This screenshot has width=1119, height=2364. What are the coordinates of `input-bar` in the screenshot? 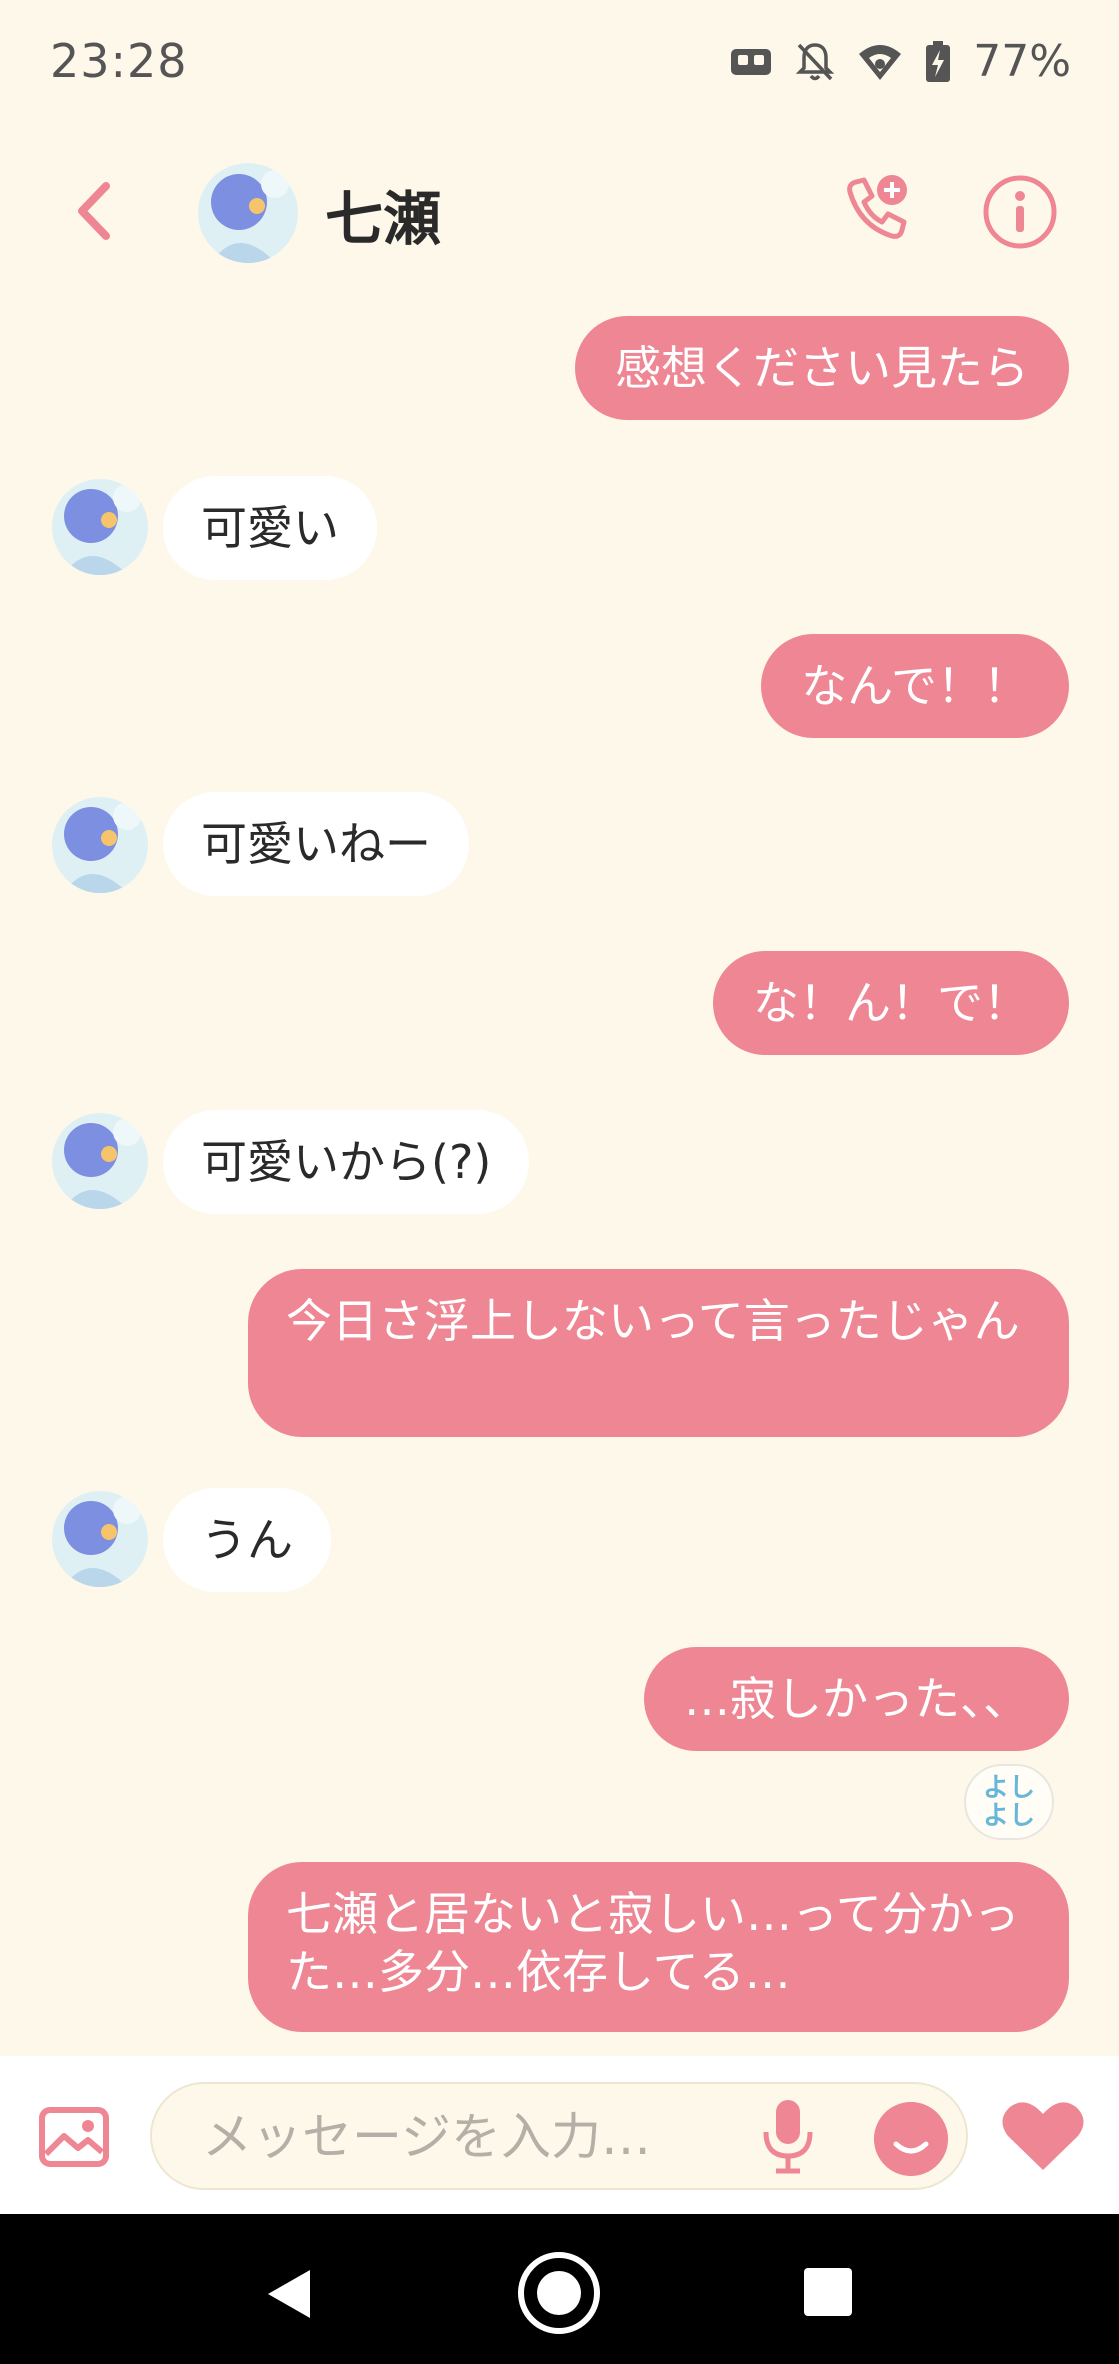 It's located at (559, 2135).